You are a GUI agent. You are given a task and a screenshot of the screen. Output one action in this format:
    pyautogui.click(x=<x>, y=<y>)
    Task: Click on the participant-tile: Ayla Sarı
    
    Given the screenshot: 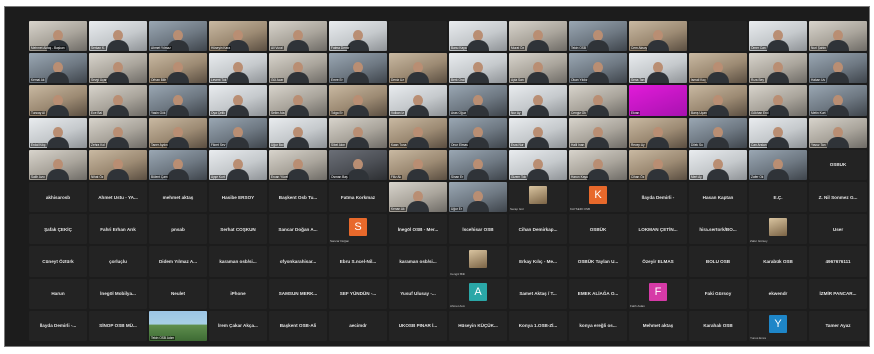 What is the action you would take?
    pyautogui.click(x=538, y=68)
    